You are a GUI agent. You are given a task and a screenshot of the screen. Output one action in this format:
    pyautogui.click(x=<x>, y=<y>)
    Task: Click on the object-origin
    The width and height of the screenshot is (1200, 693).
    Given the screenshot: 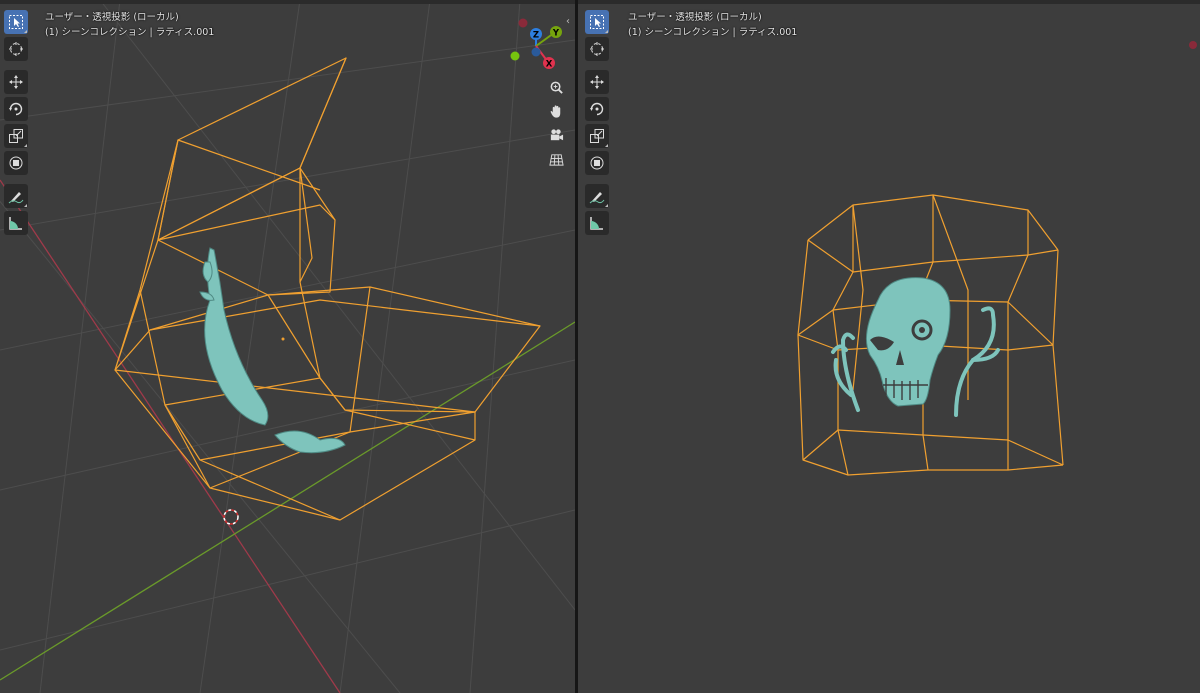 What is the action you would take?
    pyautogui.click(x=283, y=339)
    